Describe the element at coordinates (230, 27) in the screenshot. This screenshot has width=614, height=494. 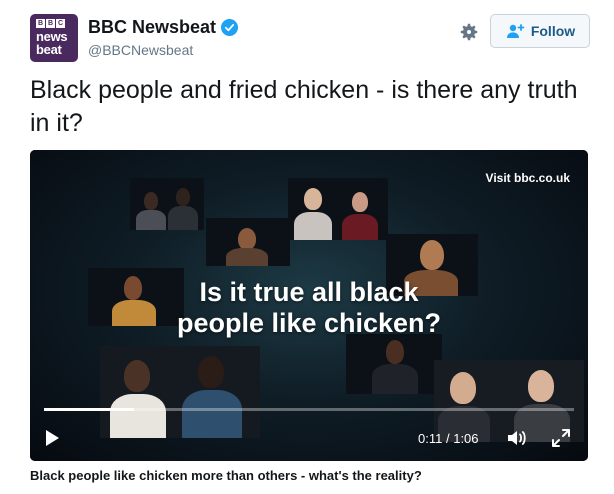
I see `verified-badge-icon` at that location.